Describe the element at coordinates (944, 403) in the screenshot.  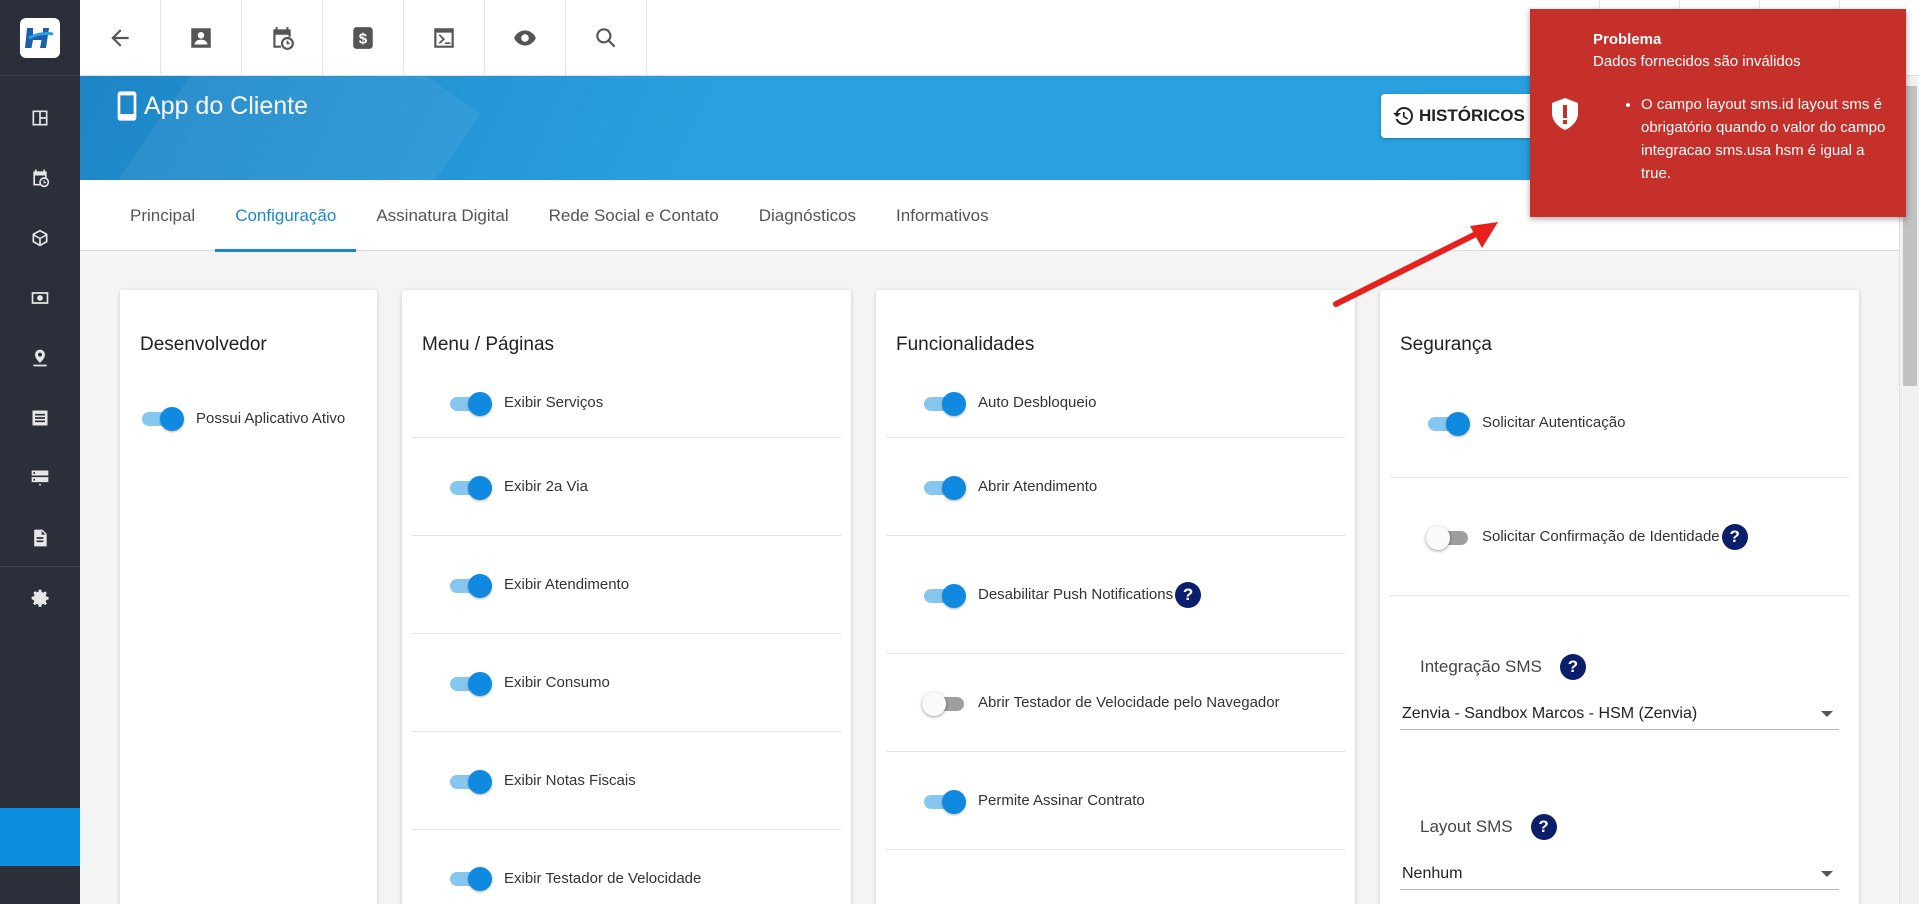
I see `toggle-auto-desbloqueio` at that location.